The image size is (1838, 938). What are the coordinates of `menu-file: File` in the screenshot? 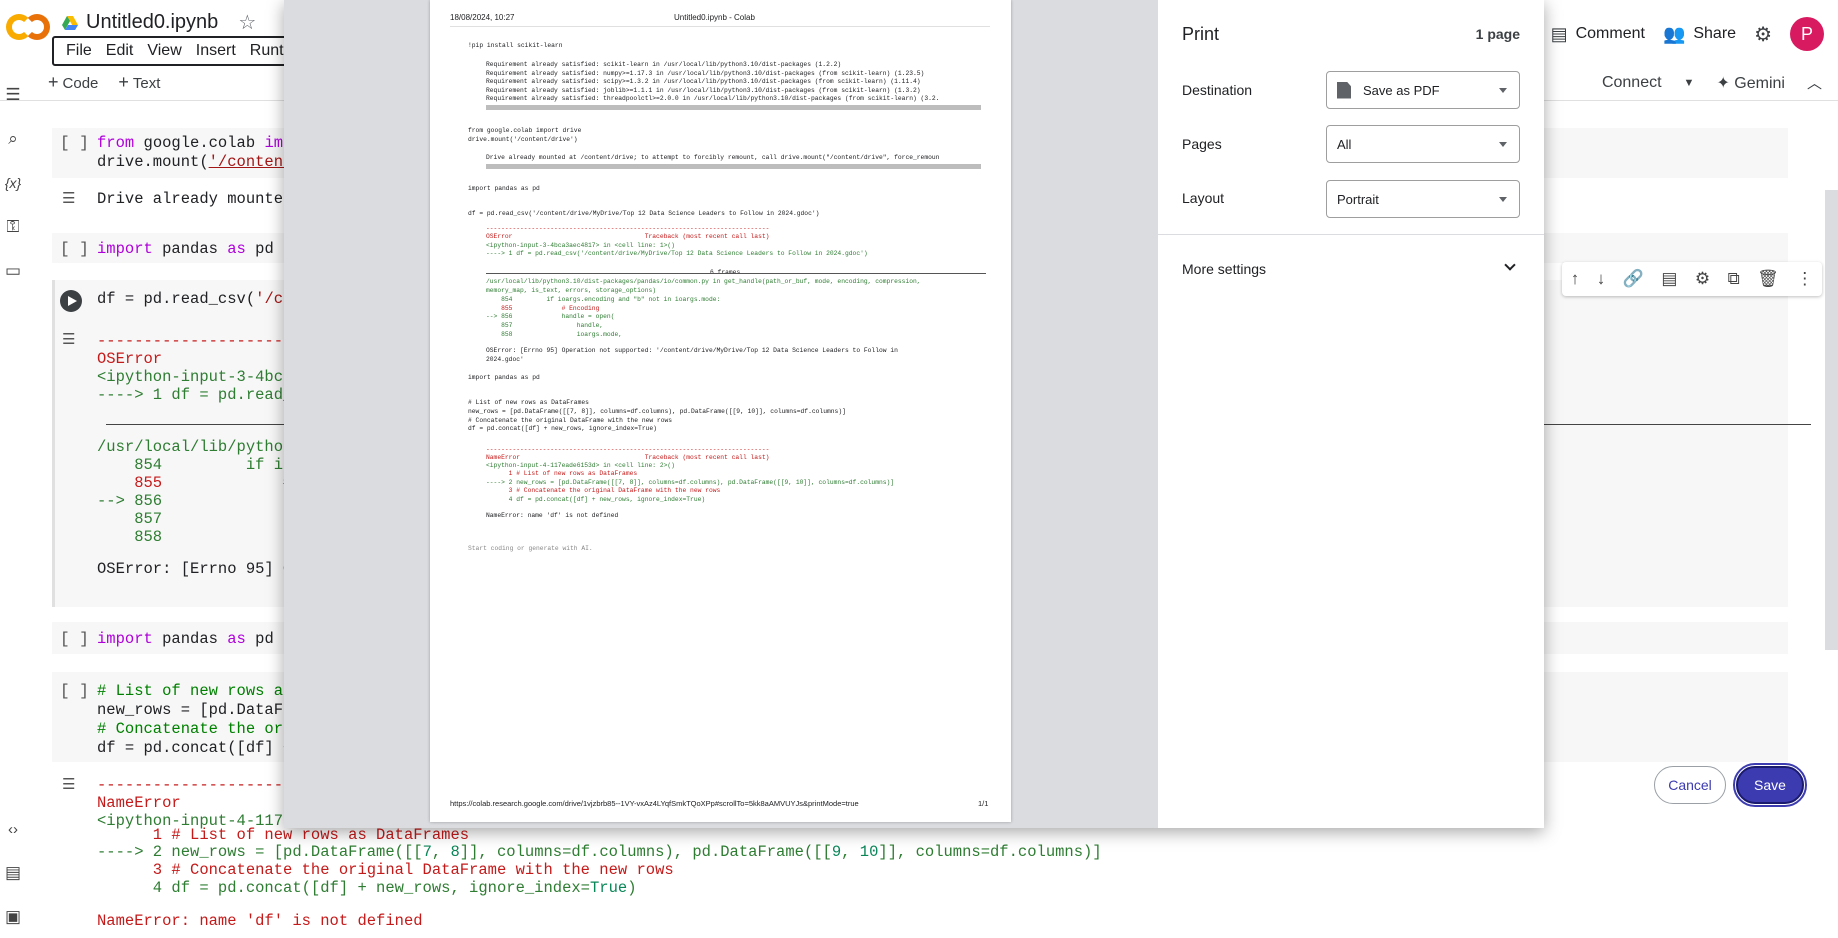 It's located at (79, 51).